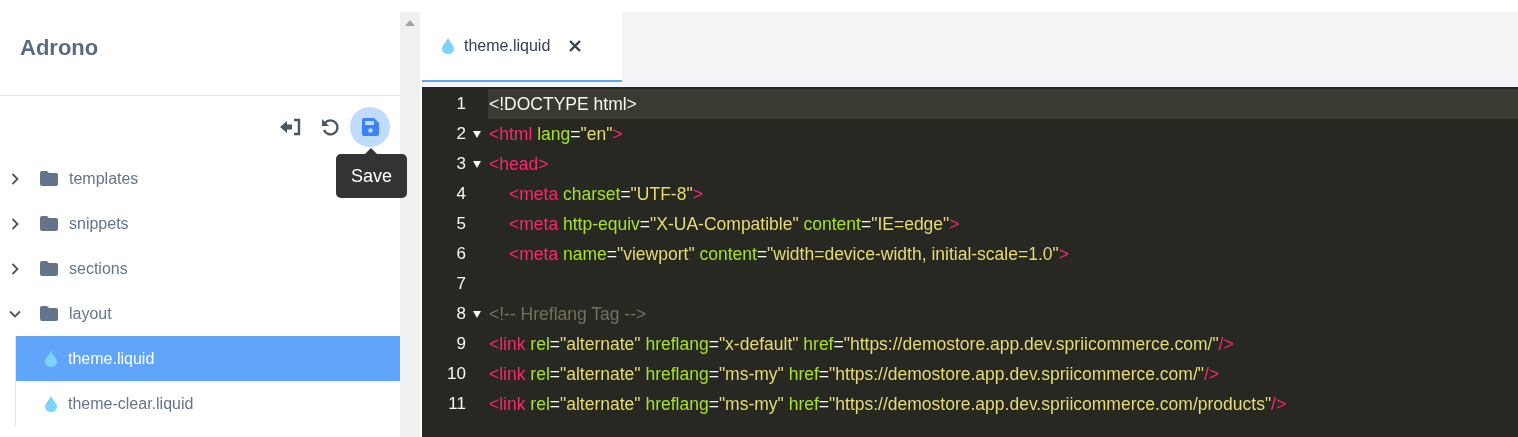 The width and height of the screenshot is (1518, 437). Describe the element at coordinates (456, 374) in the screenshot. I see `line-number: 10` at that location.